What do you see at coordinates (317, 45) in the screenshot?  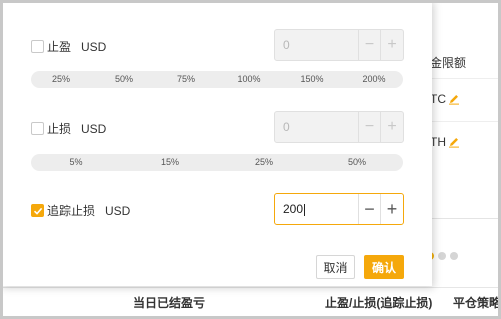 I see `take-profit-input: 0` at bounding box center [317, 45].